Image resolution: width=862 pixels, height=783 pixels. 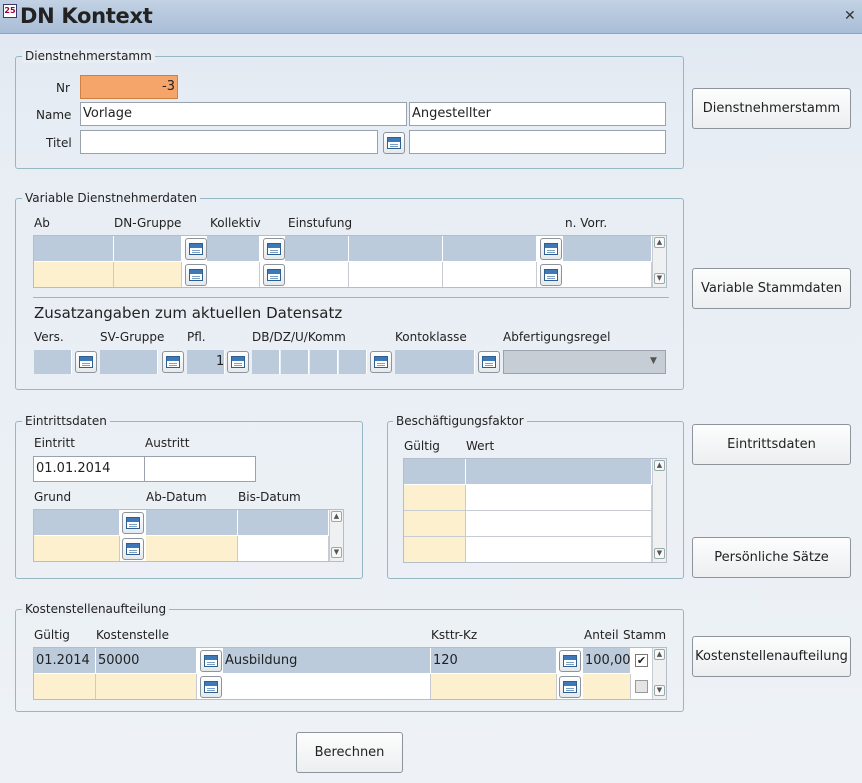 I want to click on persoenliche-saetze-button: Persönliche Sätze, so click(x=771, y=557).